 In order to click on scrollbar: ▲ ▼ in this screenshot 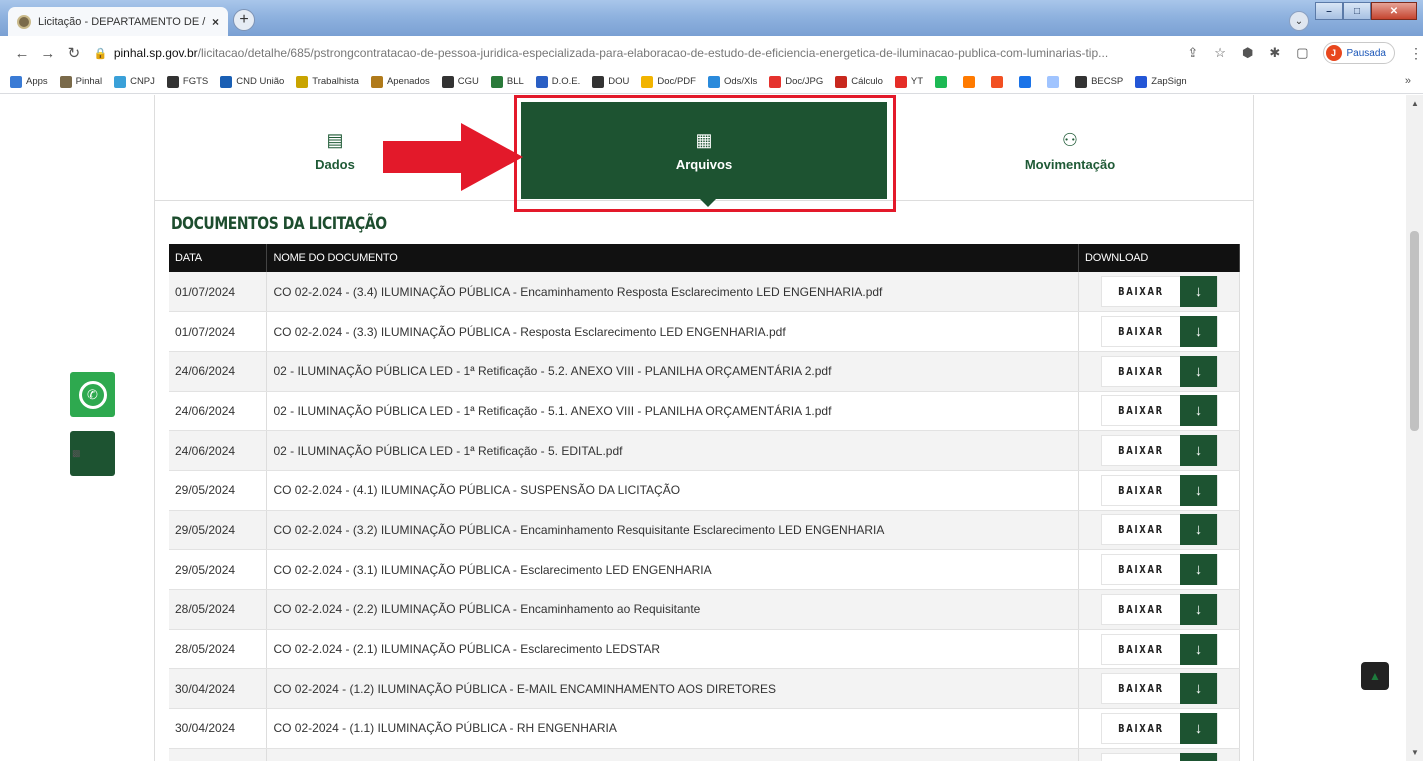, I will do `click(1414, 428)`.